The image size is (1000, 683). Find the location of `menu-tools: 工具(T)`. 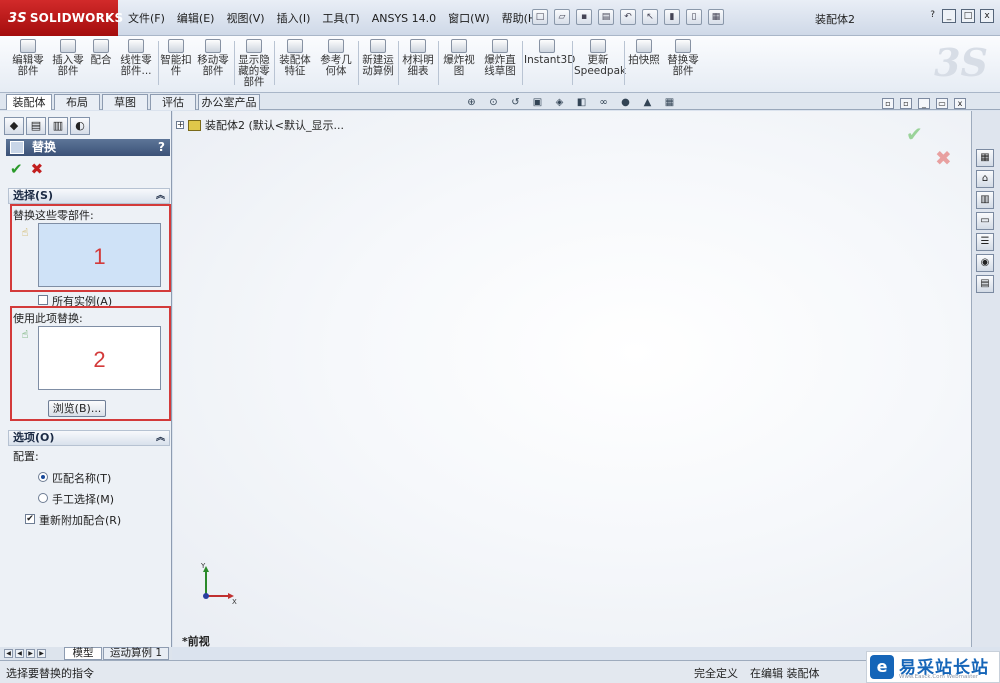

menu-tools: 工具(T) is located at coordinates (340, 19).